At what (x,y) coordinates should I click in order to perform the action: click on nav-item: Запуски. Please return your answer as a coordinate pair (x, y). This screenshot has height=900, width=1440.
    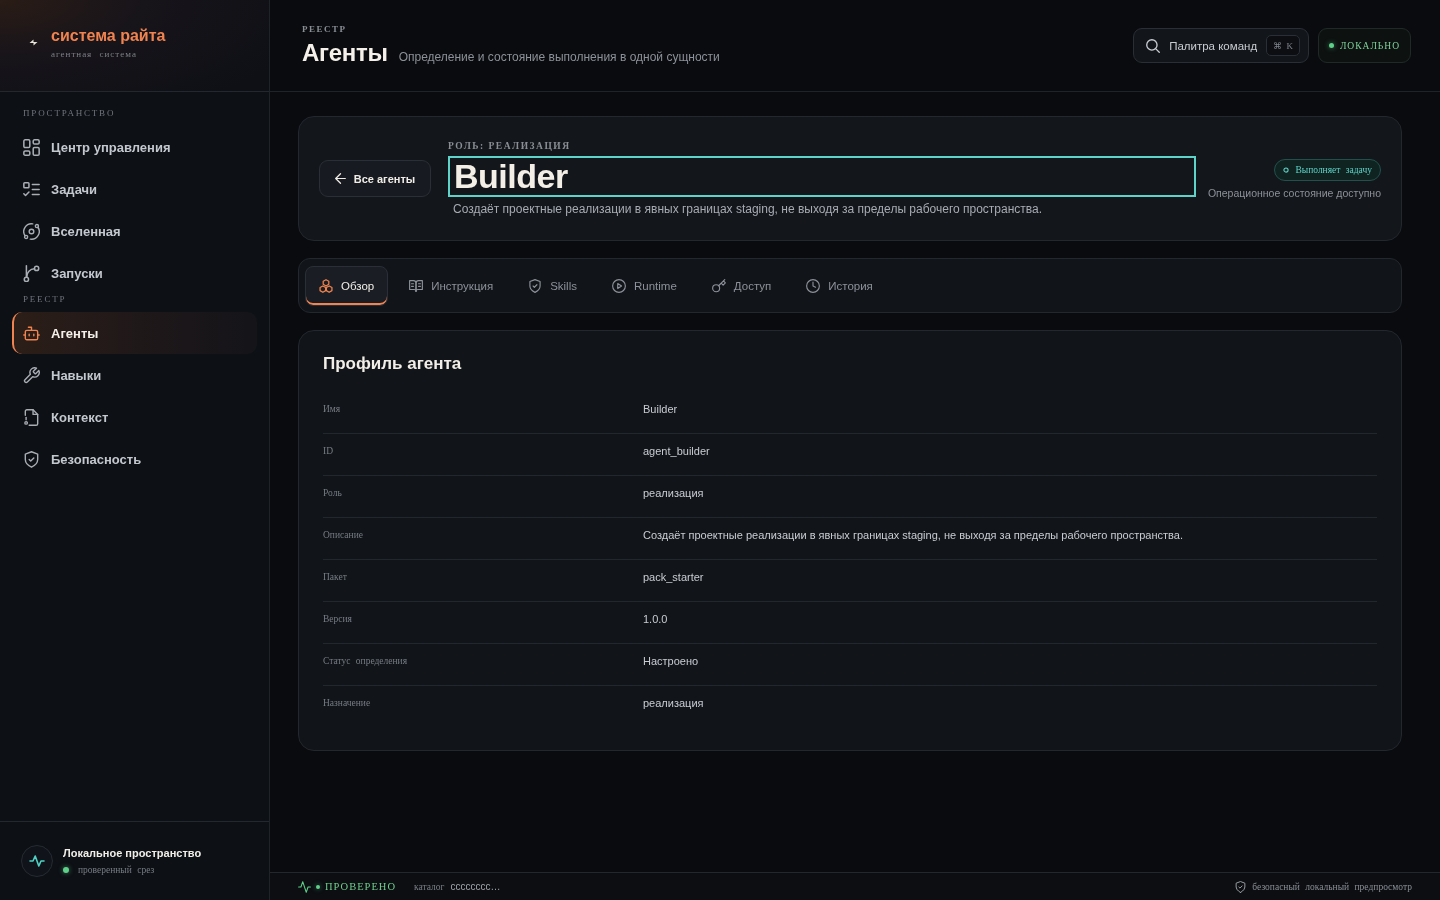
    Looking at the image, I should click on (134, 273).